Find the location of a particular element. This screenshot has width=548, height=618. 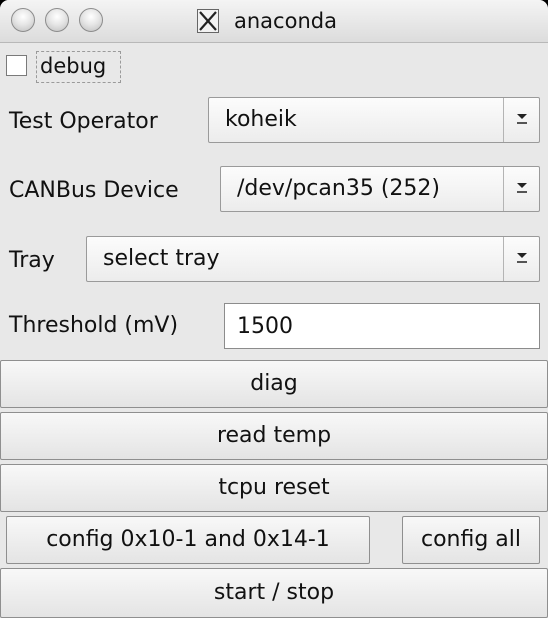

minimize-button is located at coordinates (57, 20).